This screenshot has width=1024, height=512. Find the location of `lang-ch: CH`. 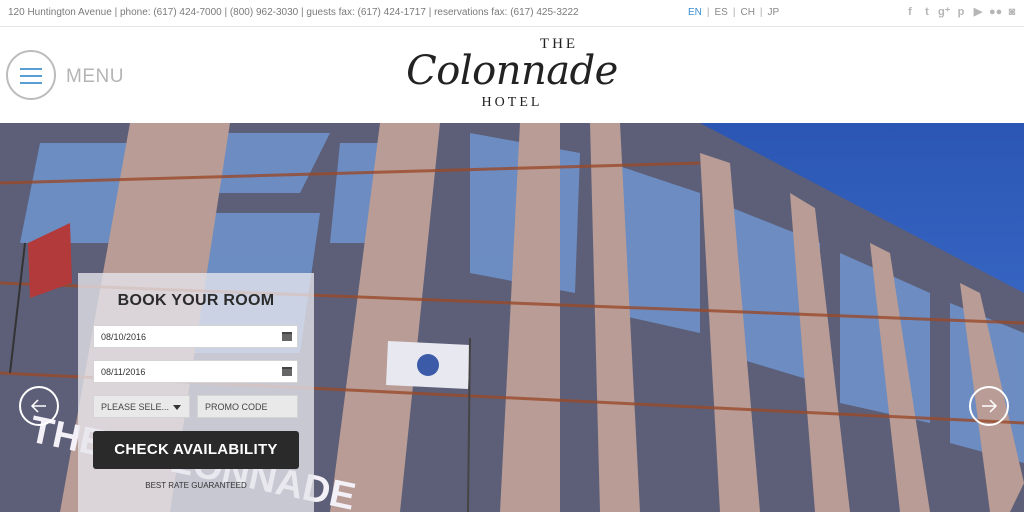

lang-ch: CH is located at coordinates (747, 12).